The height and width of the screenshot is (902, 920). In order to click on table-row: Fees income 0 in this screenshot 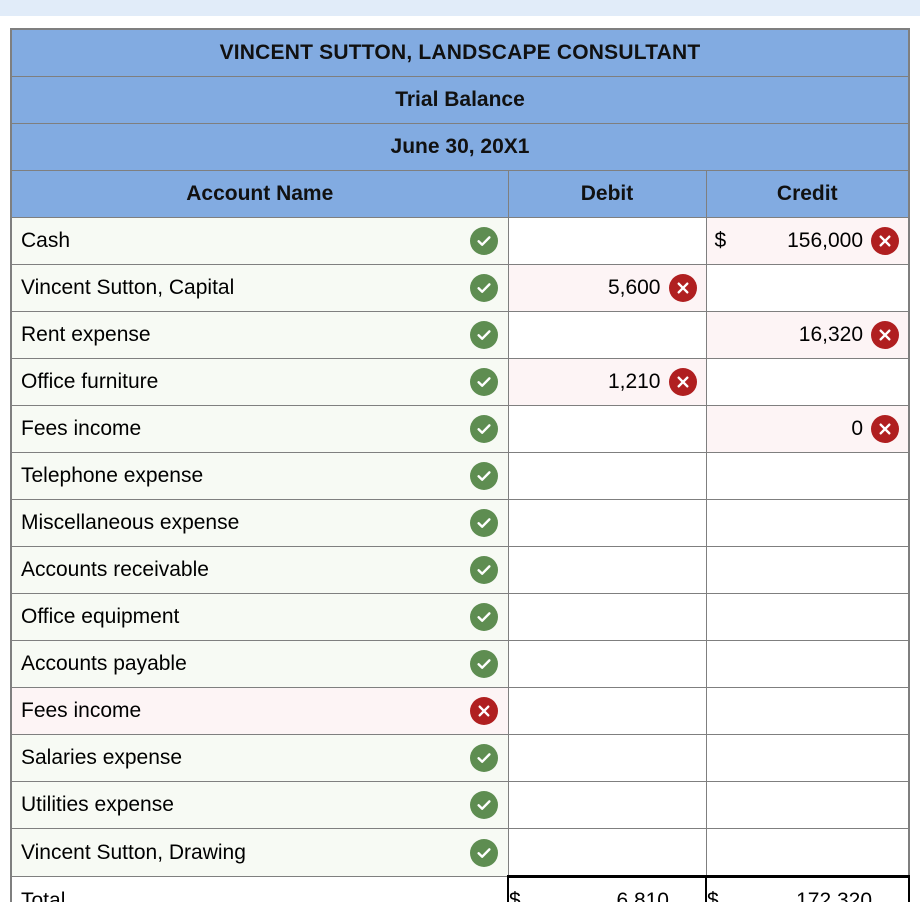, I will do `click(460, 429)`.